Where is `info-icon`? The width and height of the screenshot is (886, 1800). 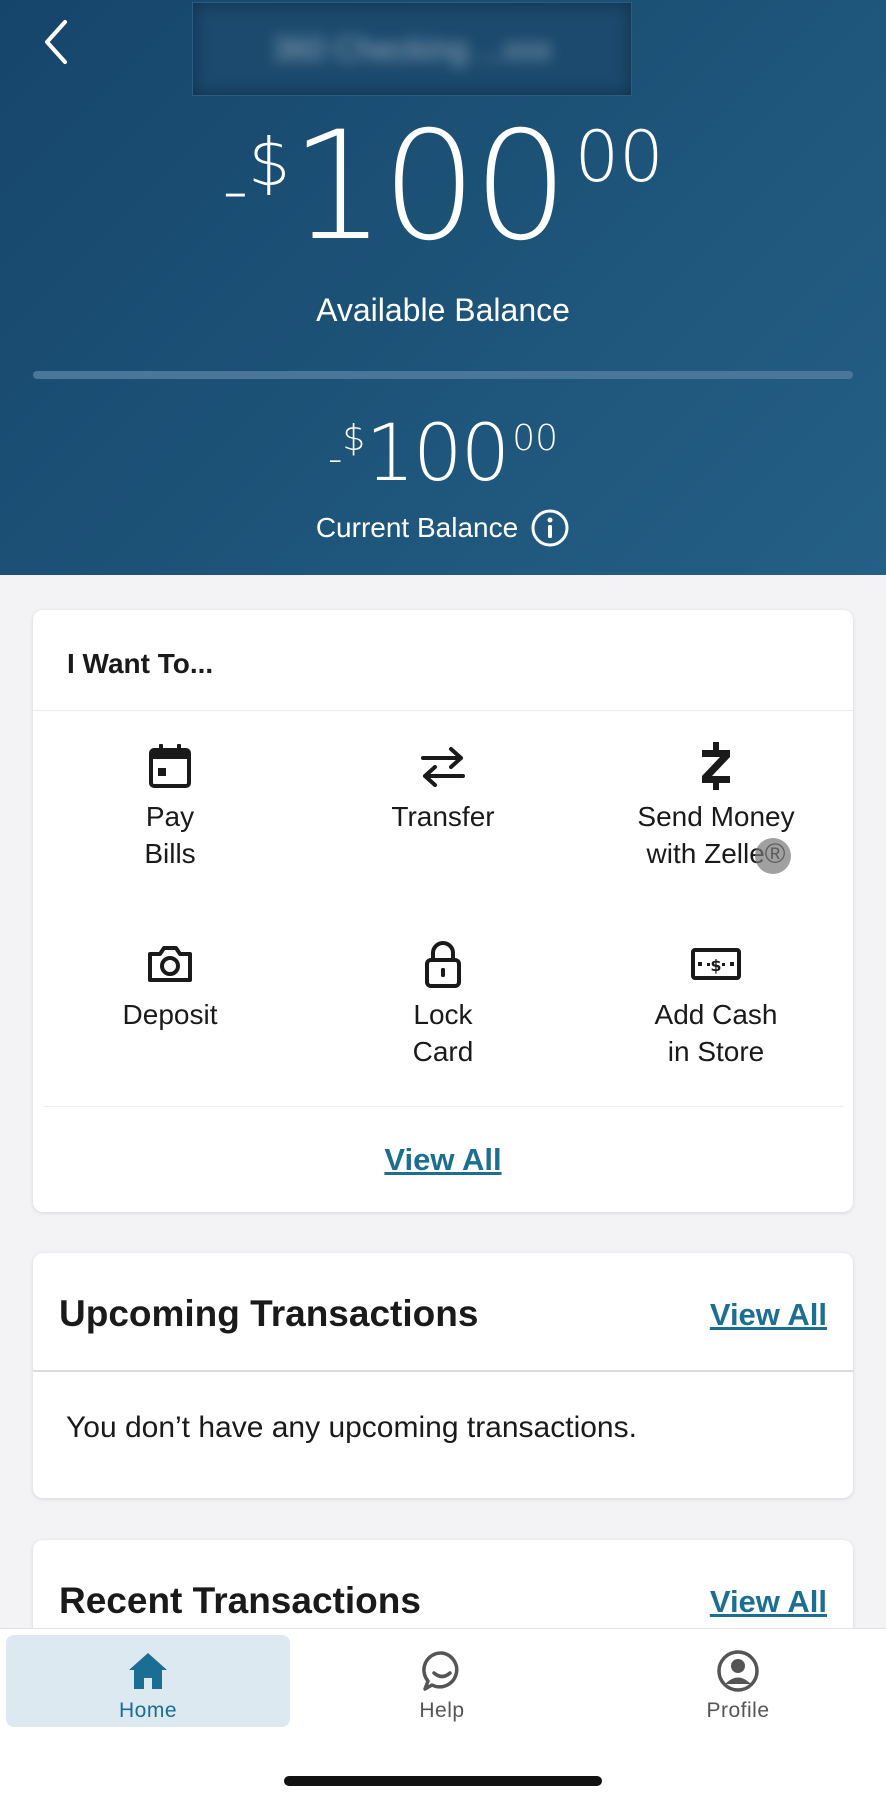
info-icon is located at coordinates (550, 528).